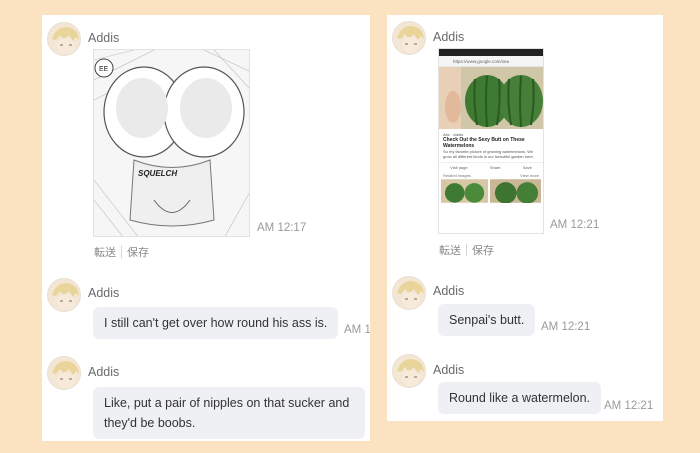  I want to click on message-bubble: Senpai's butt., so click(487, 320).